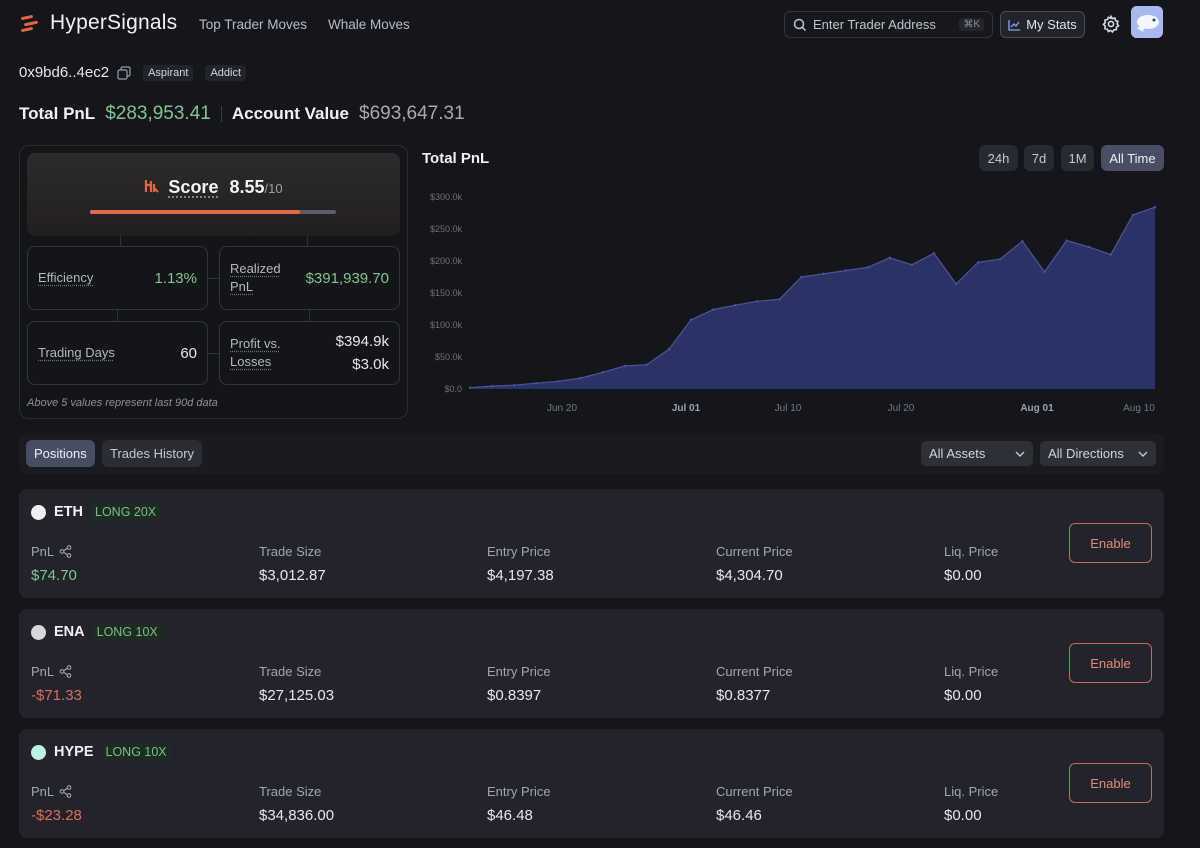  Describe the element at coordinates (754, 684) in the screenshot. I see `position-field-current: Current Price $0.8377` at that location.